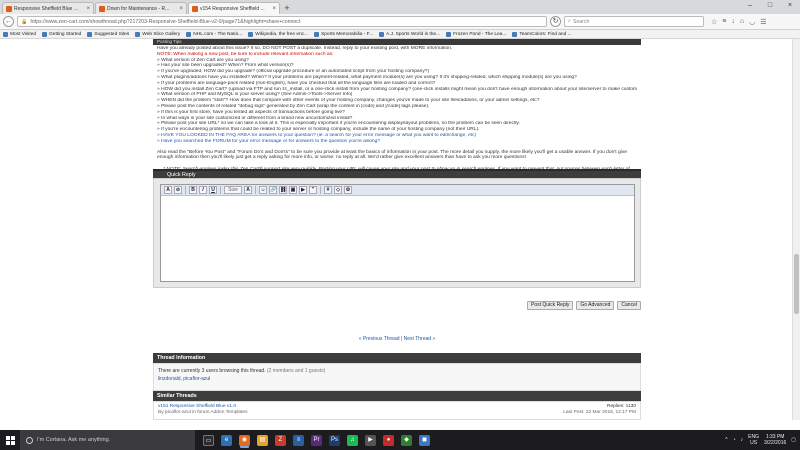 This screenshot has height=450, width=800. I want to click on menu-icon: ☰, so click(763, 22).